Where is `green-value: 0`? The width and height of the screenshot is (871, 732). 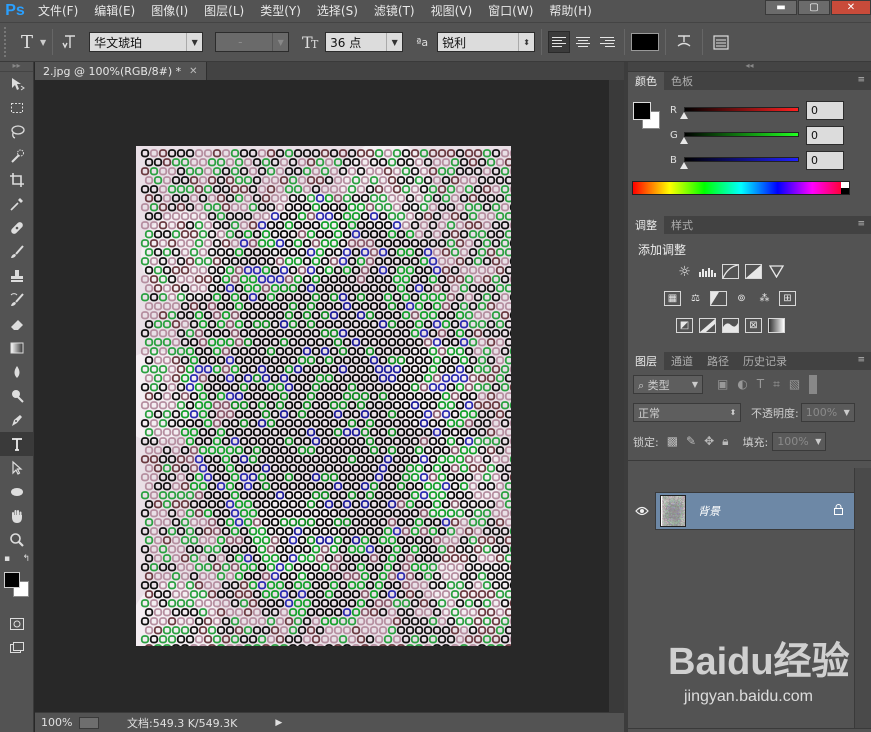 green-value: 0 is located at coordinates (825, 135).